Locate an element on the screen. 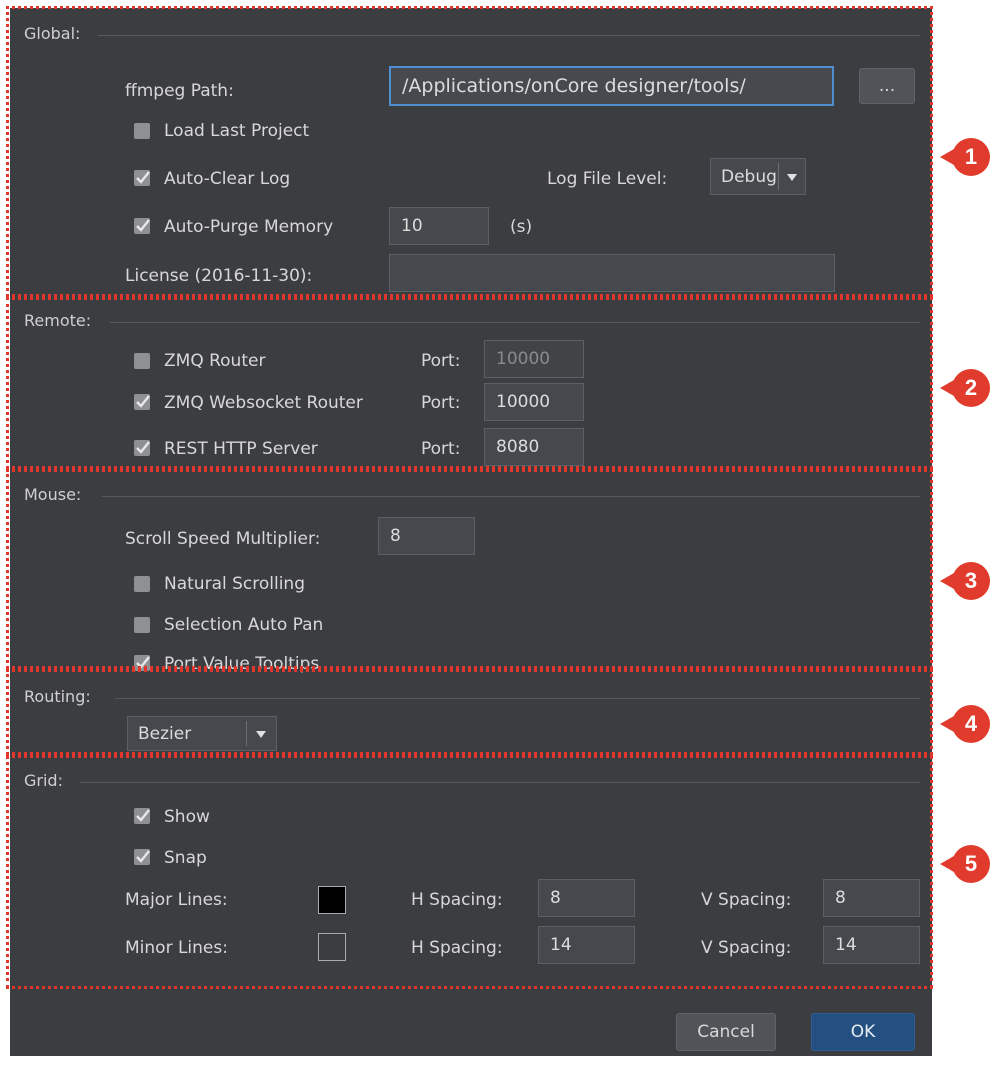 Image resolution: width=1002 pixels, height=1065 pixels. callout-marker-4: 4 is located at coordinates (965, 724).